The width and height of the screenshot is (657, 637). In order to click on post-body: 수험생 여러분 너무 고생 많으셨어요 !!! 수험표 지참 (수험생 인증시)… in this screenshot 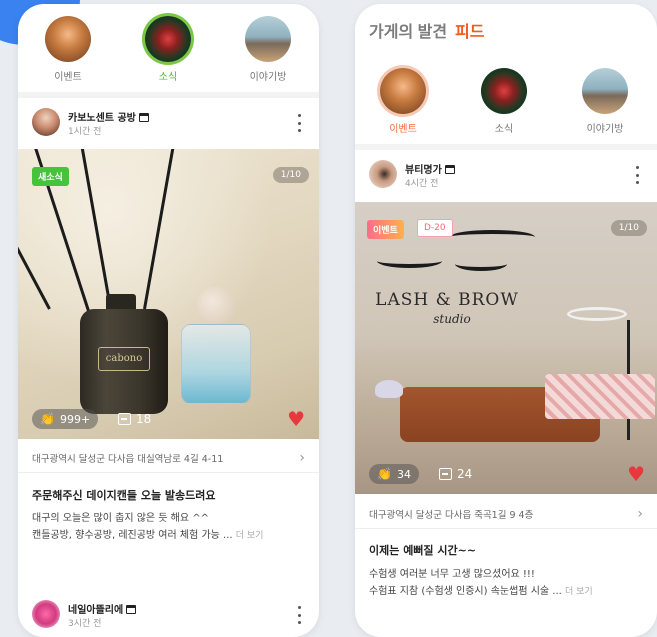, I will do `click(506, 583)`.